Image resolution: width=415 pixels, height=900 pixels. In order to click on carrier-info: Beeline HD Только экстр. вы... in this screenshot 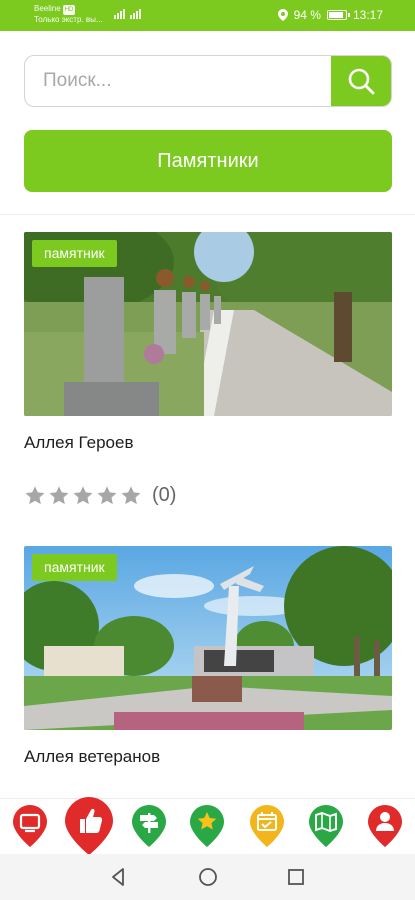, I will do `click(68, 14)`.